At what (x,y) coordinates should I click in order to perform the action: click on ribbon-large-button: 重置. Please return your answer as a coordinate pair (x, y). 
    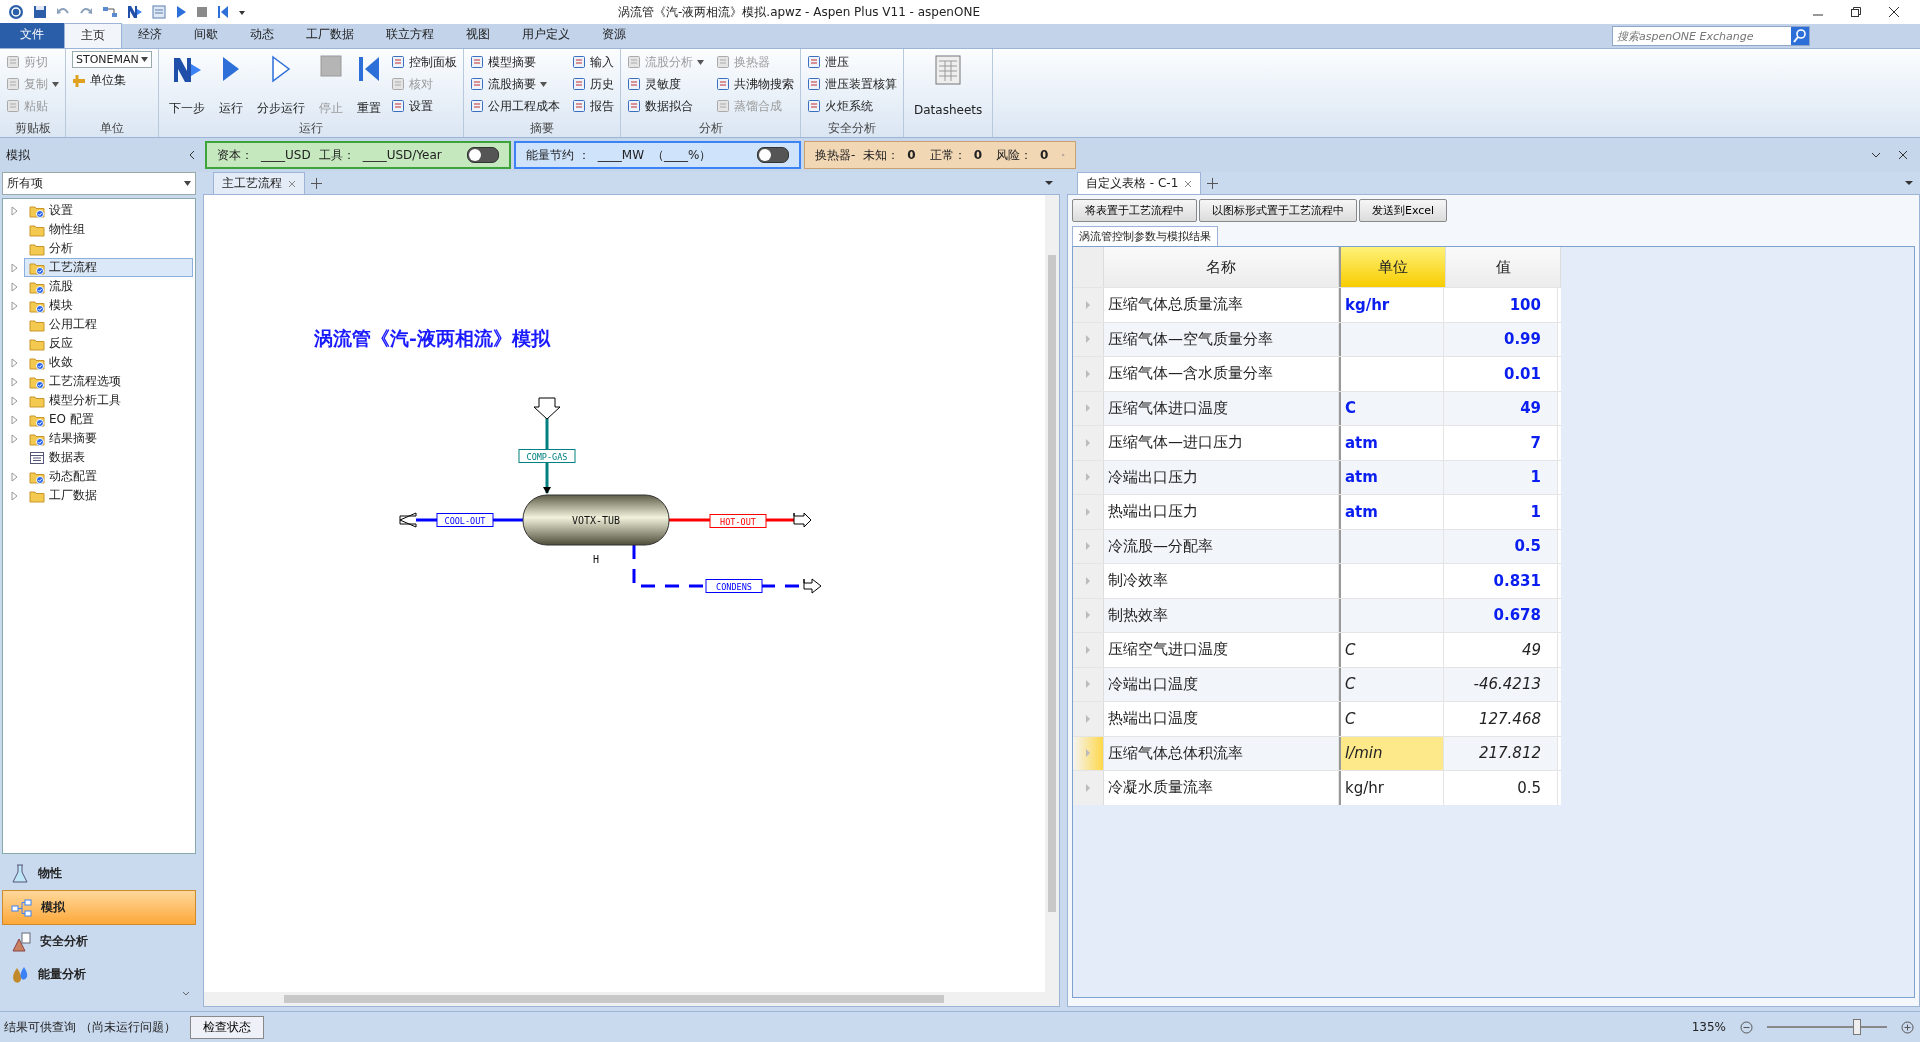
    Looking at the image, I should click on (369, 84).